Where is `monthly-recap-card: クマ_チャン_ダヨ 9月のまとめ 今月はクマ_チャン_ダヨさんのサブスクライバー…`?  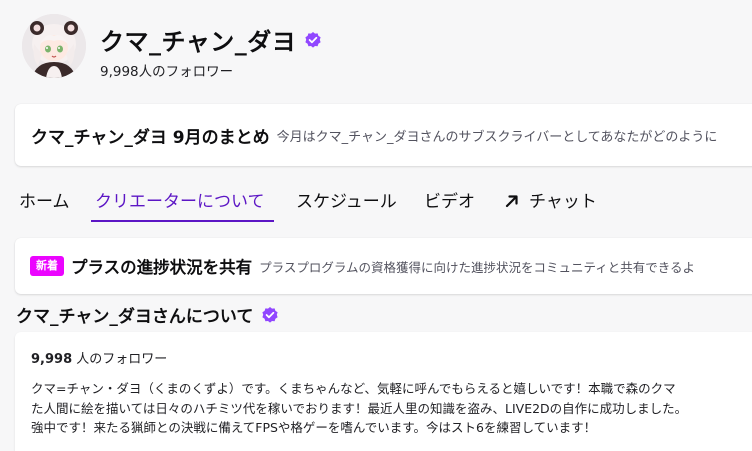 monthly-recap-card: クマ_チャン_ダヨ 9月のまとめ 今月はクマ_チャン_ダヨさんのサブスクライバー… is located at coordinates (383, 135).